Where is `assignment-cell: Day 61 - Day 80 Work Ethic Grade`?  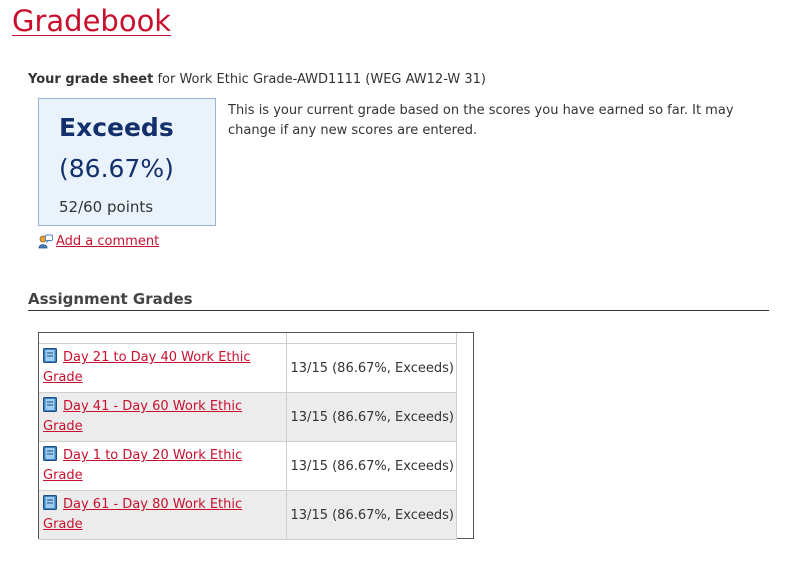 assignment-cell: Day 61 - Day 80 Work Ethic Grade is located at coordinates (163, 515).